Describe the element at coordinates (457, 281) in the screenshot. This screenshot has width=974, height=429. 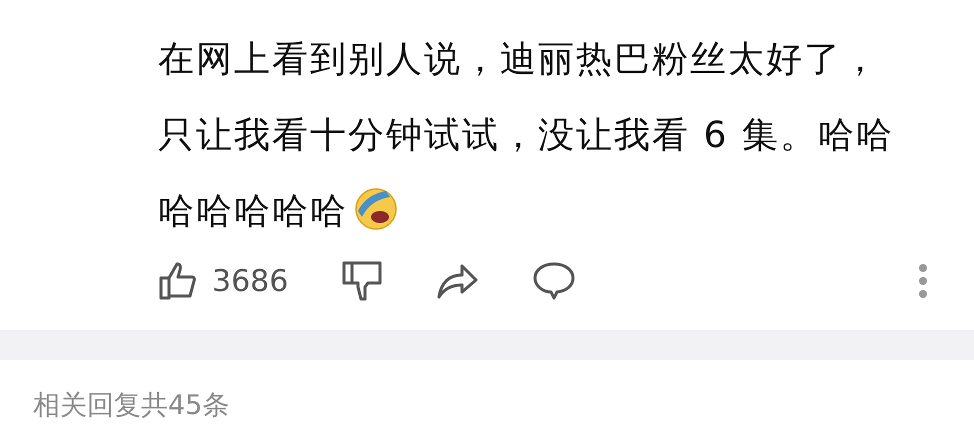
I see `share-icon` at that location.